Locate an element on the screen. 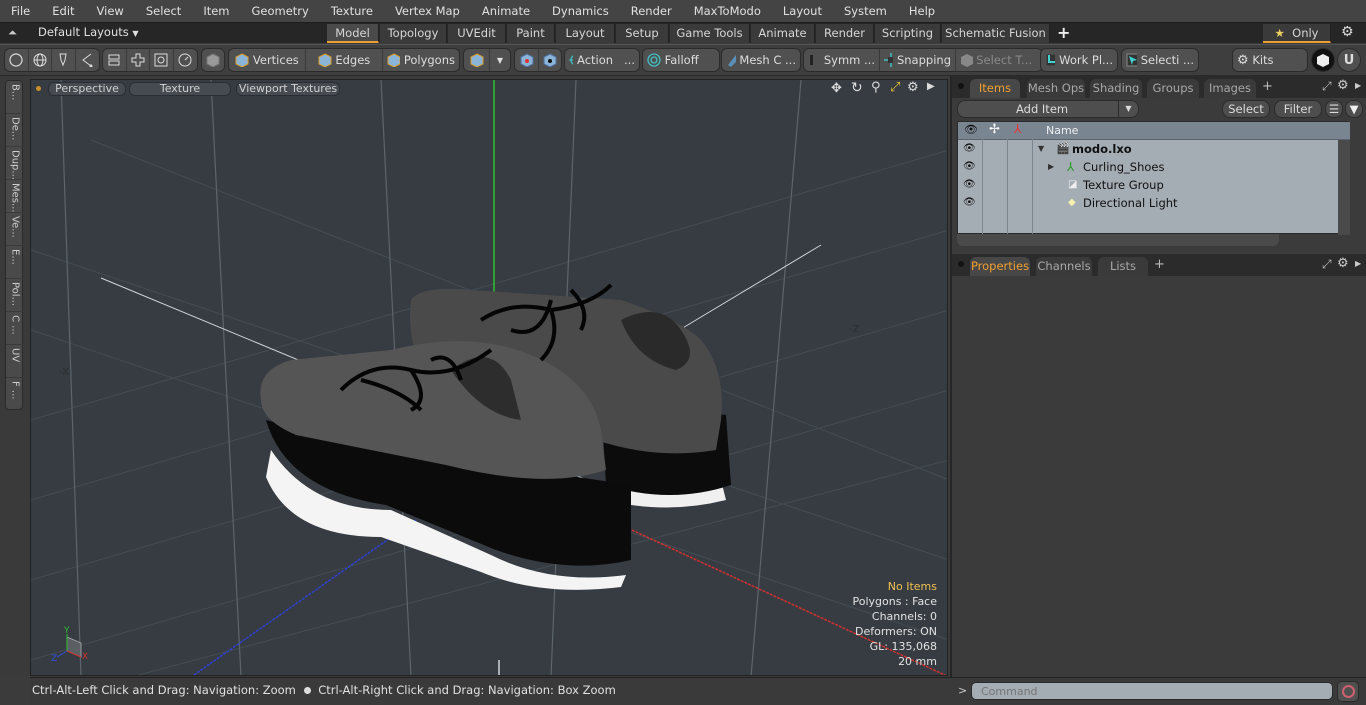  menu-dynamics: Dynamics is located at coordinates (580, 11).